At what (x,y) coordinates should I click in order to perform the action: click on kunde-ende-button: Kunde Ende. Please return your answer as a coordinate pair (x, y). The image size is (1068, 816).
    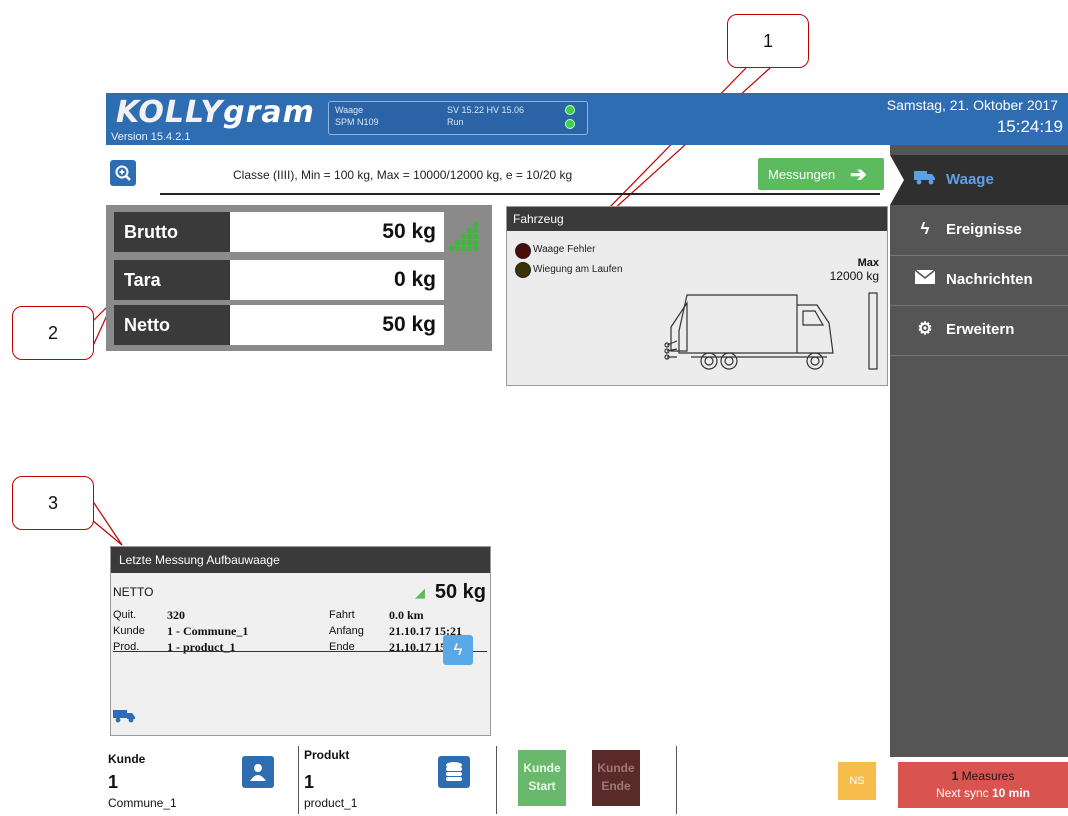
    Looking at the image, I should click on (616, 778).